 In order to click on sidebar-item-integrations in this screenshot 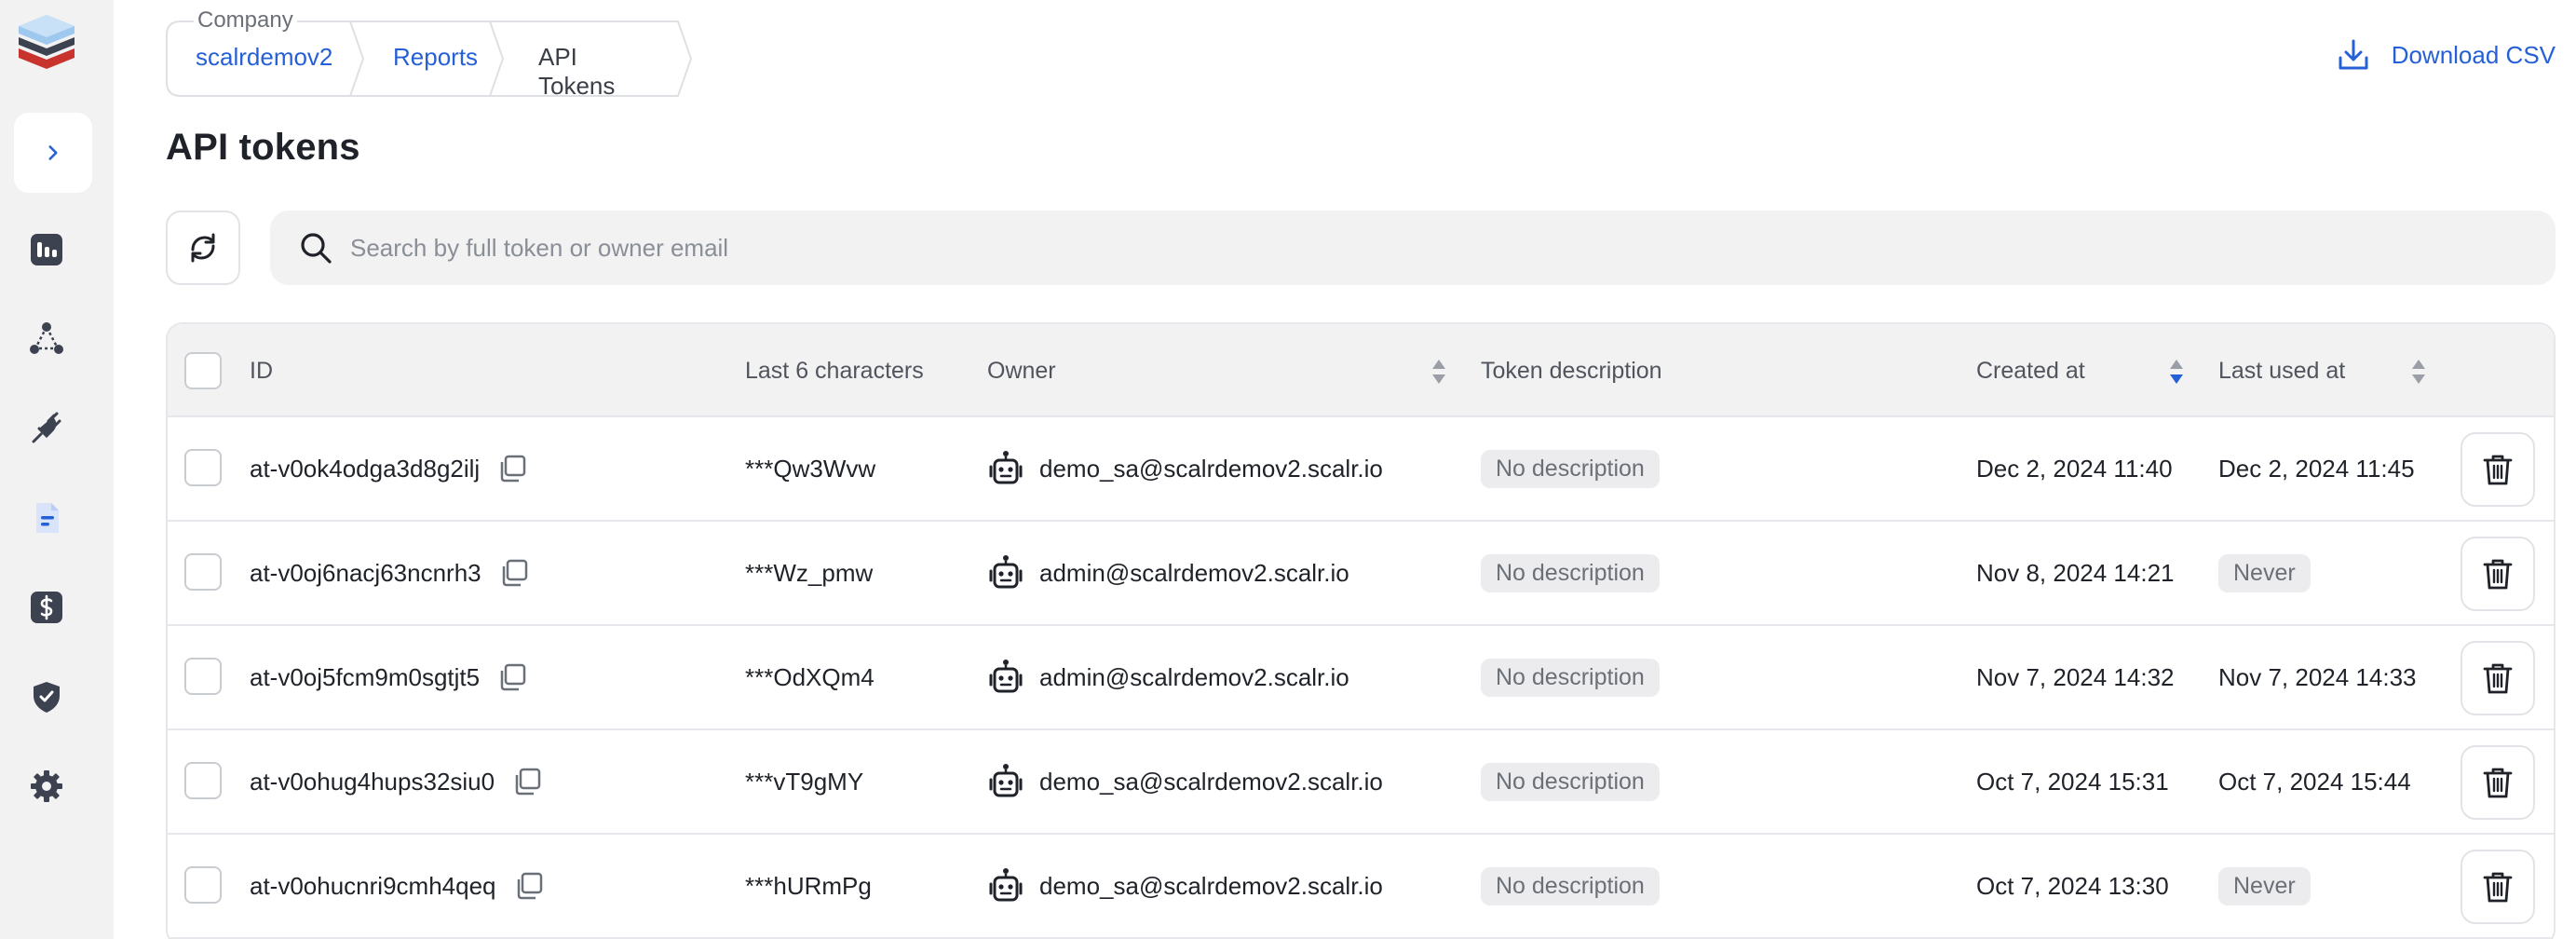, I will do `click(46, 428)`.